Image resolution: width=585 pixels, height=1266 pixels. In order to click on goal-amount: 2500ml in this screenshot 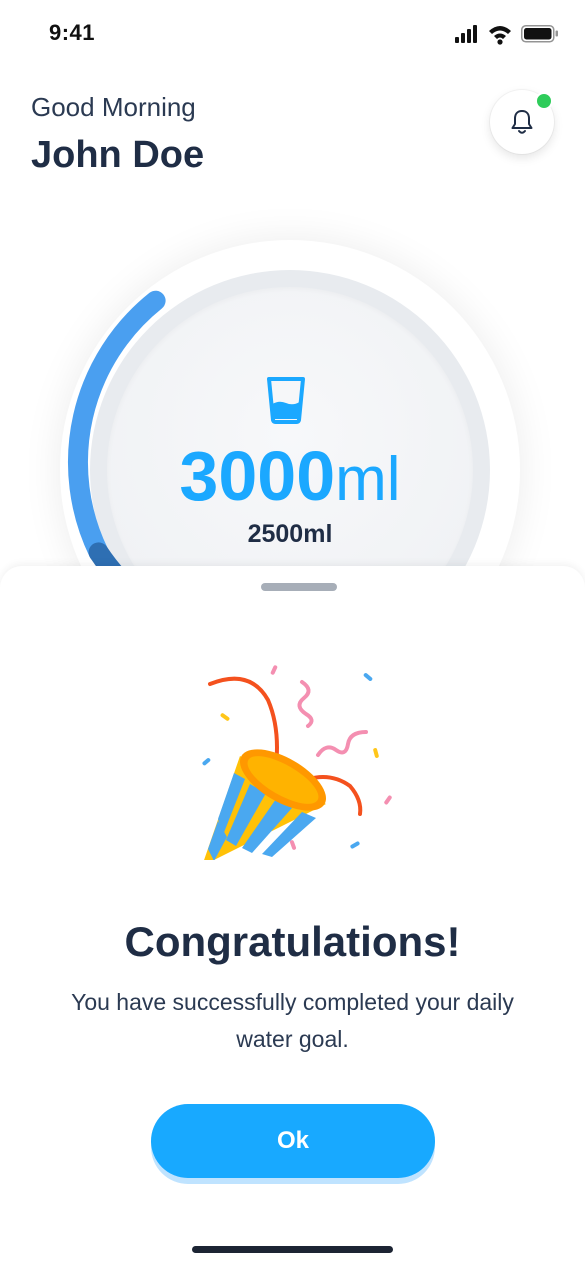, I will do `click(290, 534)`.